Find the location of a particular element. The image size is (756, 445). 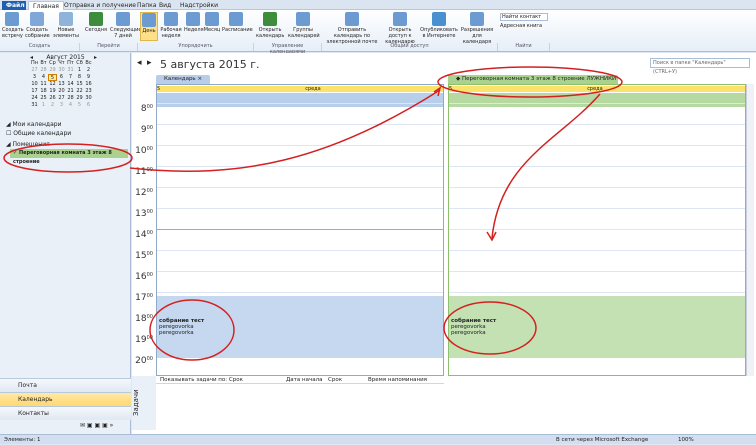

tab-view: Вид is located at coordinates (165, 5).